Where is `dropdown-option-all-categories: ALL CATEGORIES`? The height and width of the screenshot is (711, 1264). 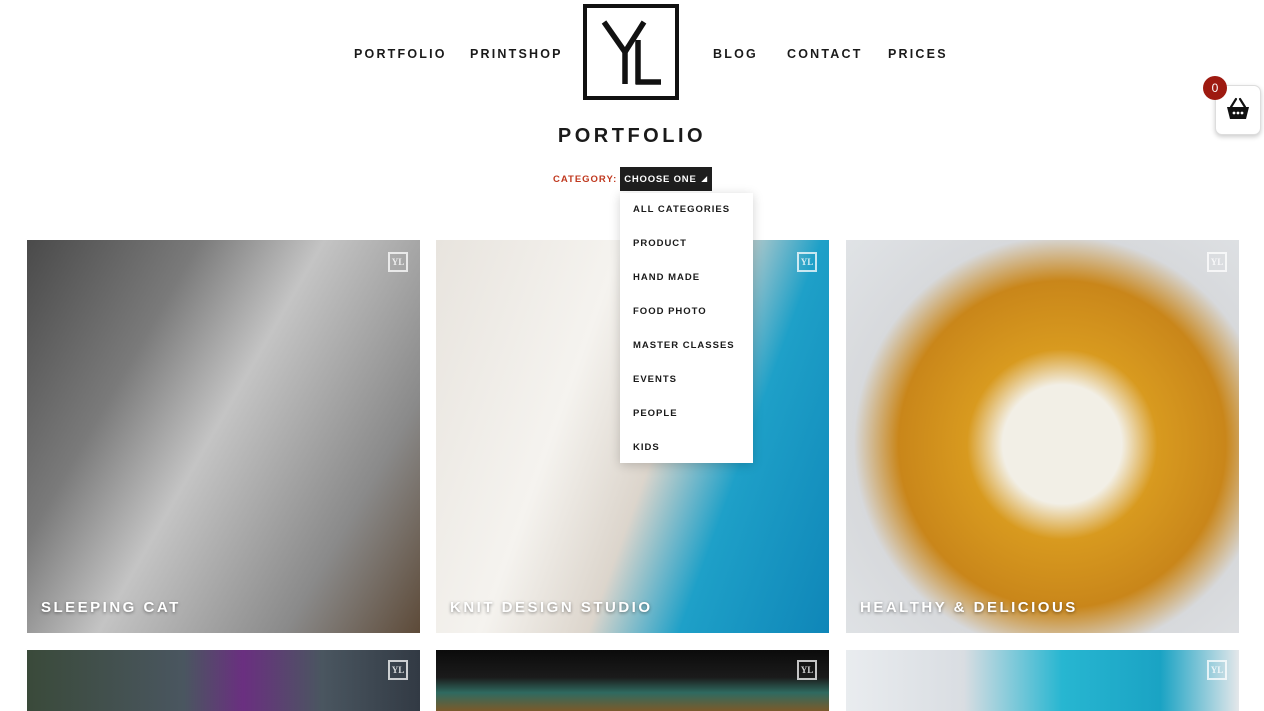
dropdown-option-all-categories: ALL CATEGORIES is located at coordinates (681, 209).